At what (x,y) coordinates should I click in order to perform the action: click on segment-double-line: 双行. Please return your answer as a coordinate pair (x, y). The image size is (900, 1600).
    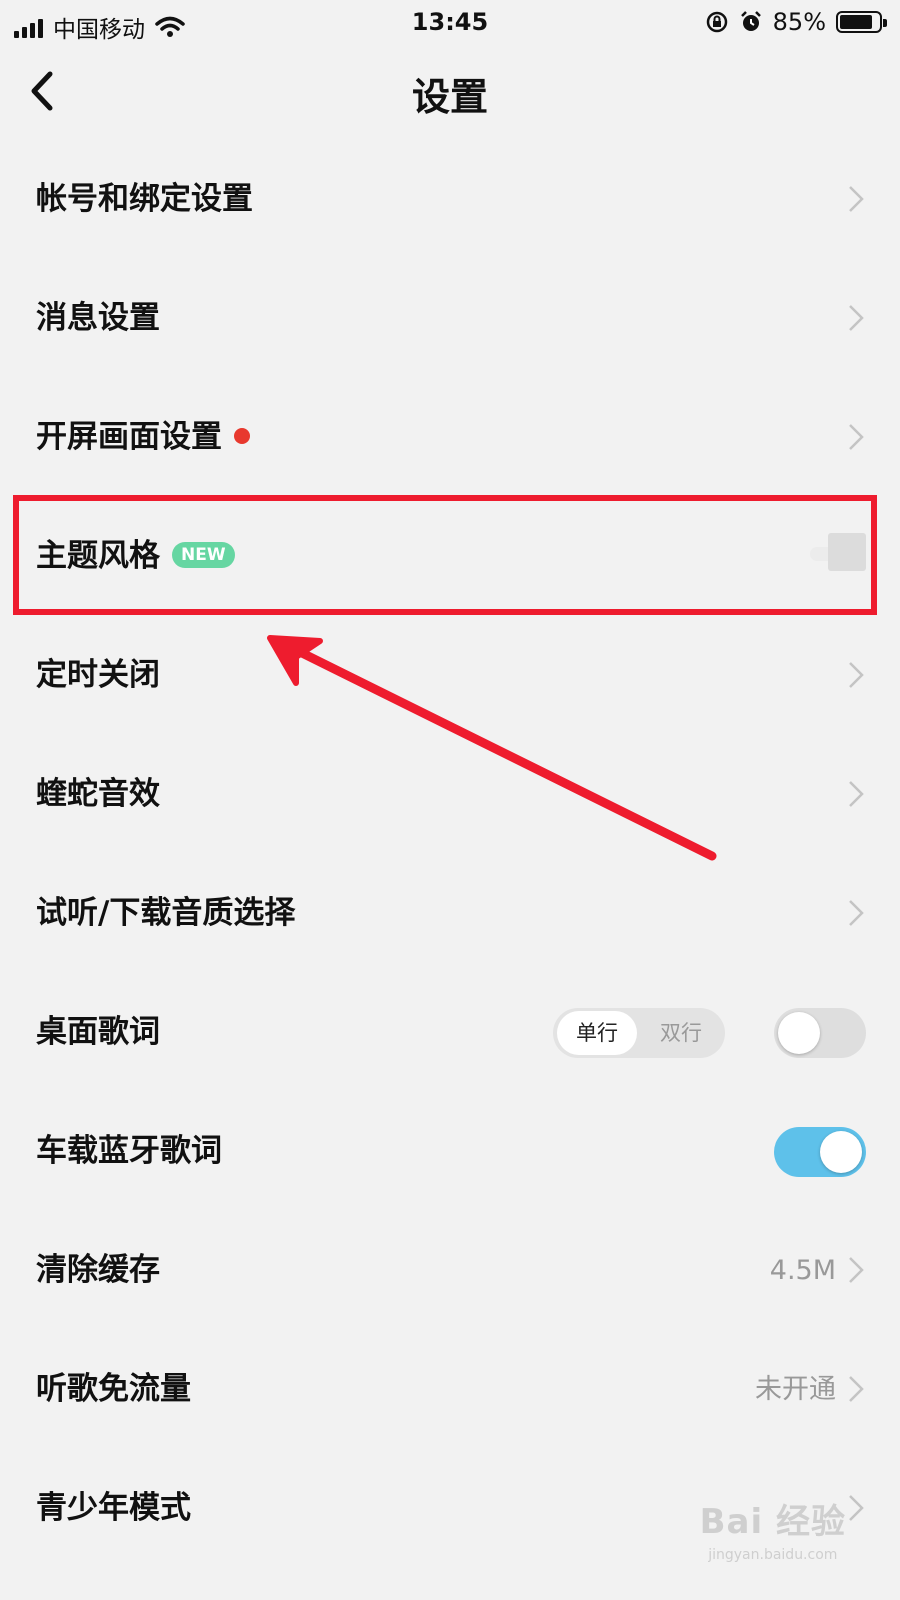
    Looking at the image, I should click on (681, 1033).